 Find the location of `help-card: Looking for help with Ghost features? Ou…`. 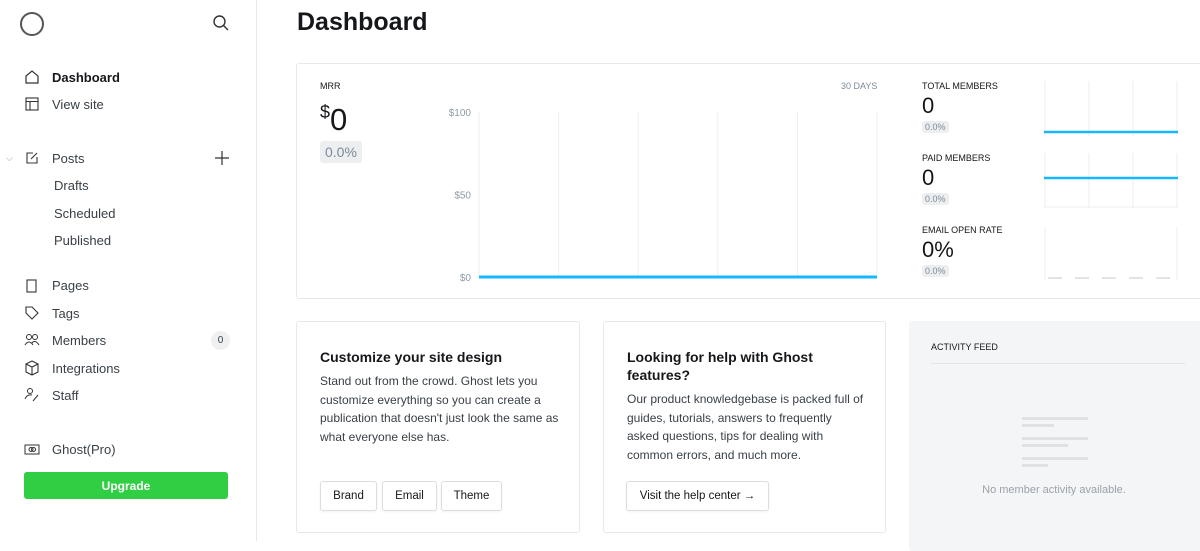

help-card: Looking for help with Ghost features? Ou… is located at coordinates (744, 427).